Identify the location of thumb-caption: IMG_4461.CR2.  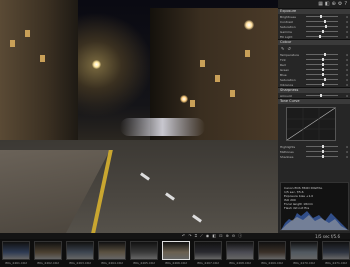
(16, 263).